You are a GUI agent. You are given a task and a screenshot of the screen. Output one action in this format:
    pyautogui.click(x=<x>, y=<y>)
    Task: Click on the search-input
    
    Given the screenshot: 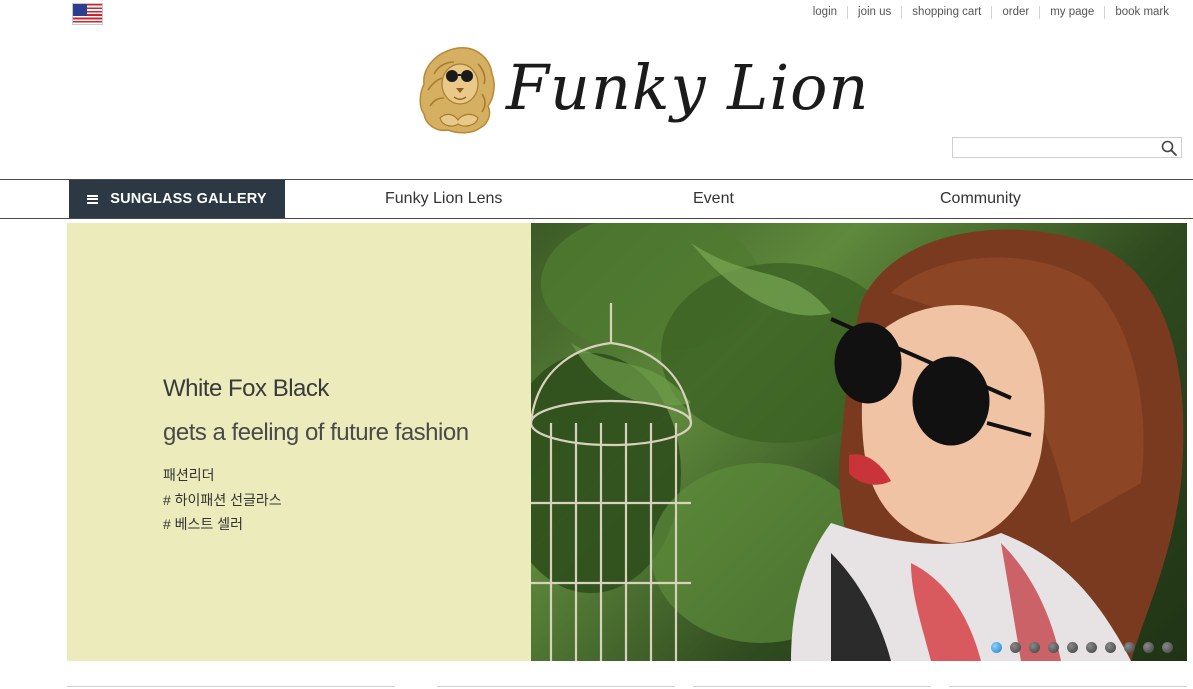 What is the action you would take?
    pyautogui.click(x=1053, y=147)
    